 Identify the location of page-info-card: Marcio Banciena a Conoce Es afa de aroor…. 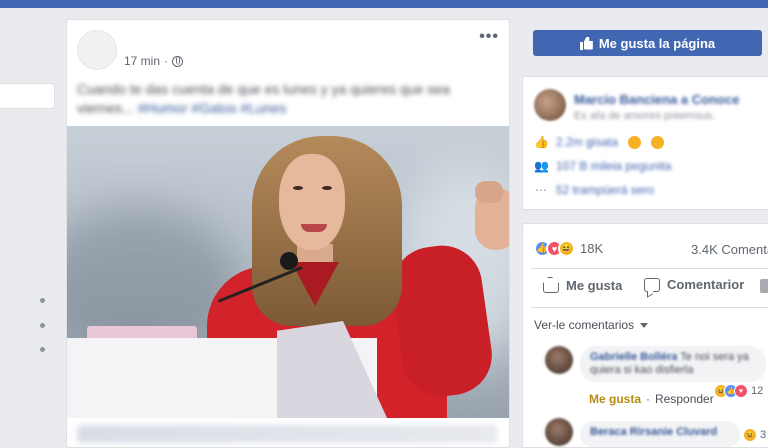
(645, 143).